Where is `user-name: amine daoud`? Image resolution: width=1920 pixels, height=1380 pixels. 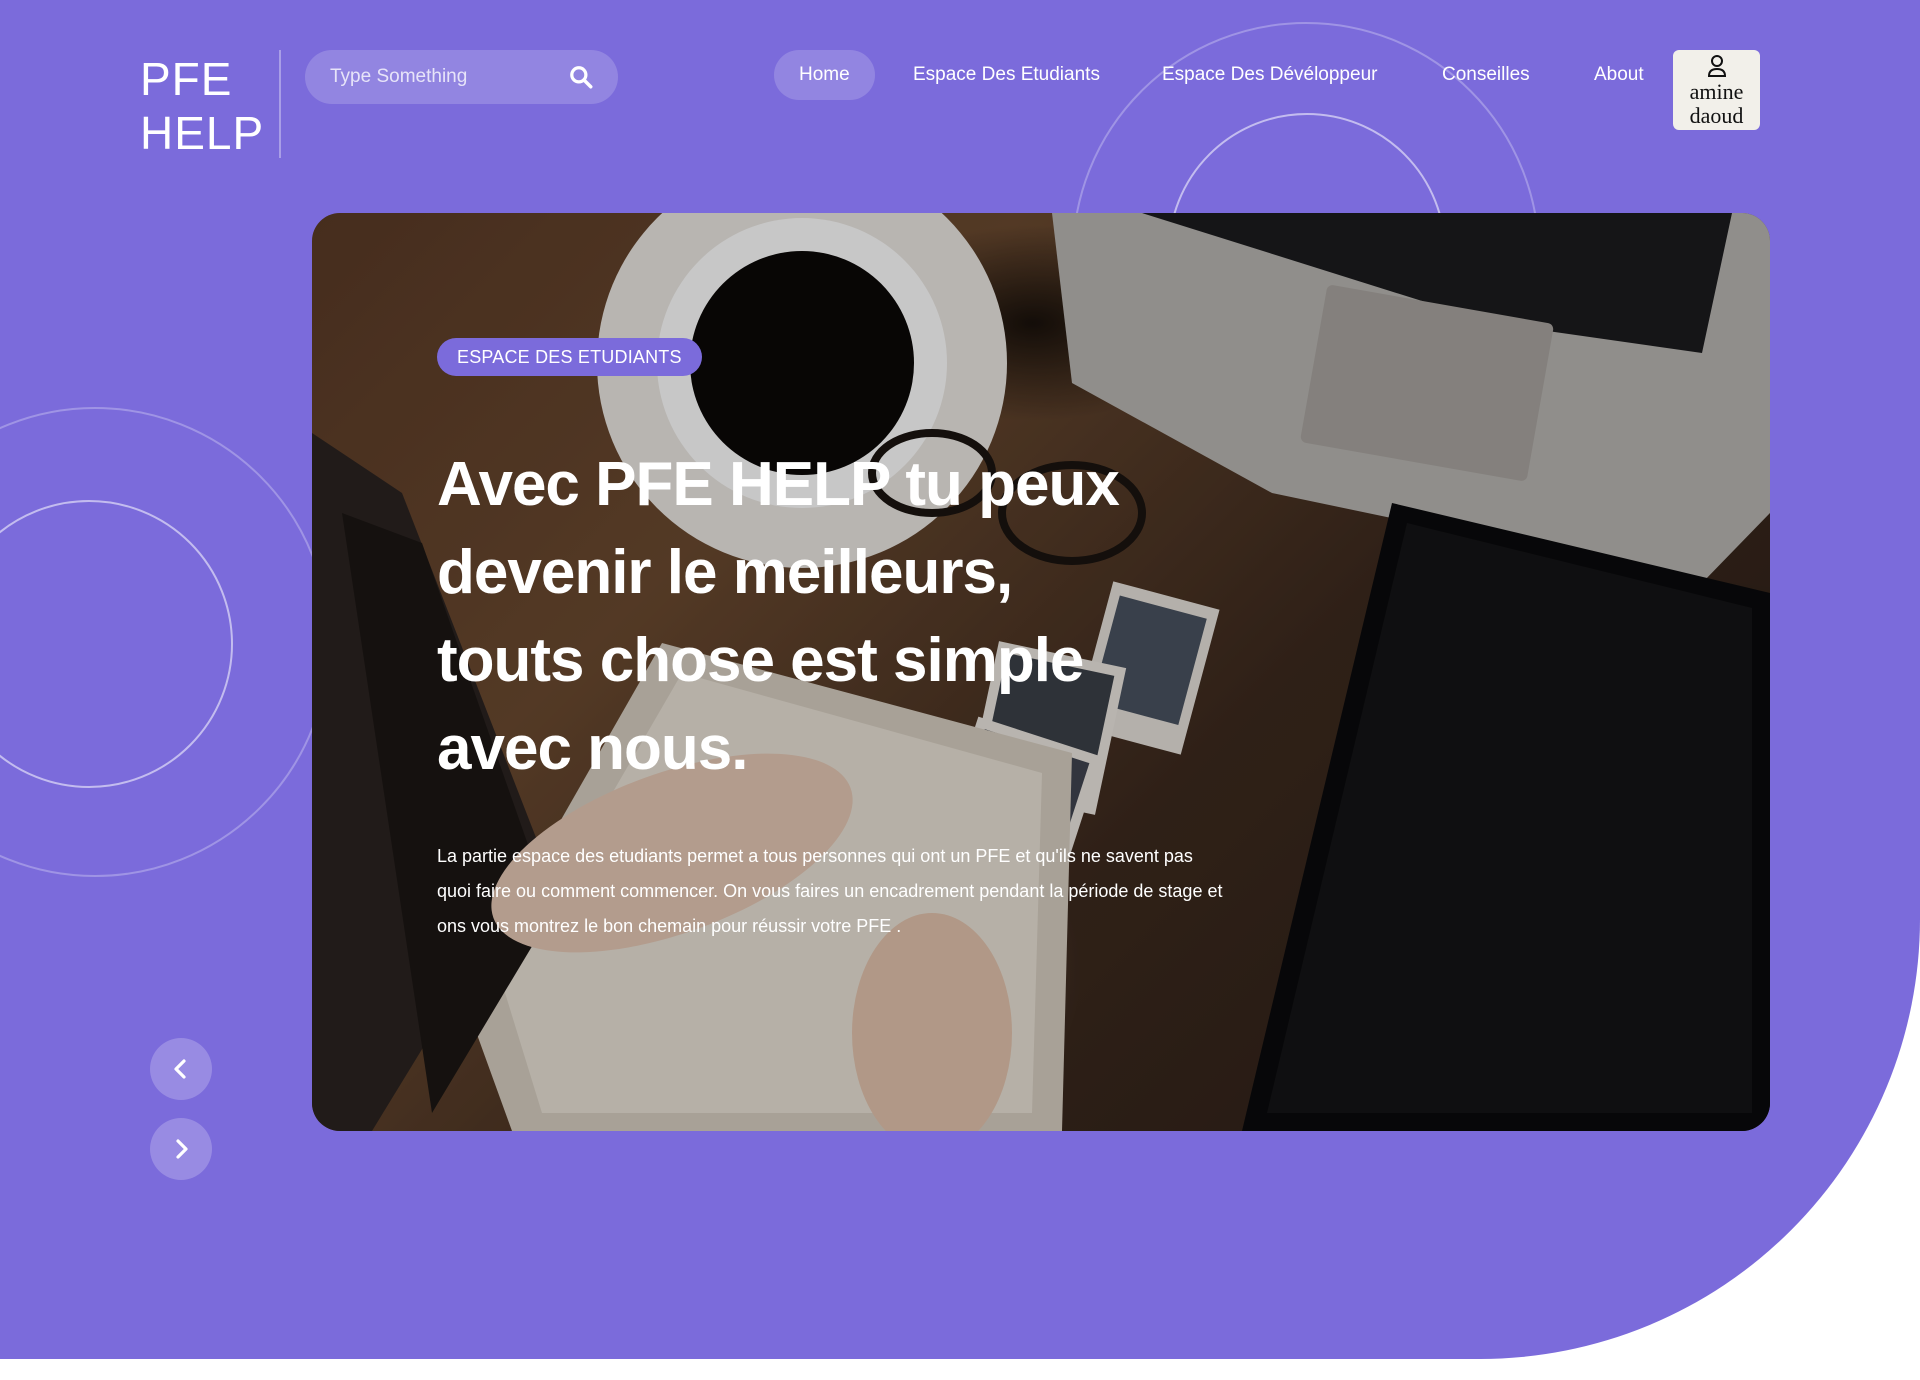
user-name: amine daoud is located at coordinates (1716, 104).